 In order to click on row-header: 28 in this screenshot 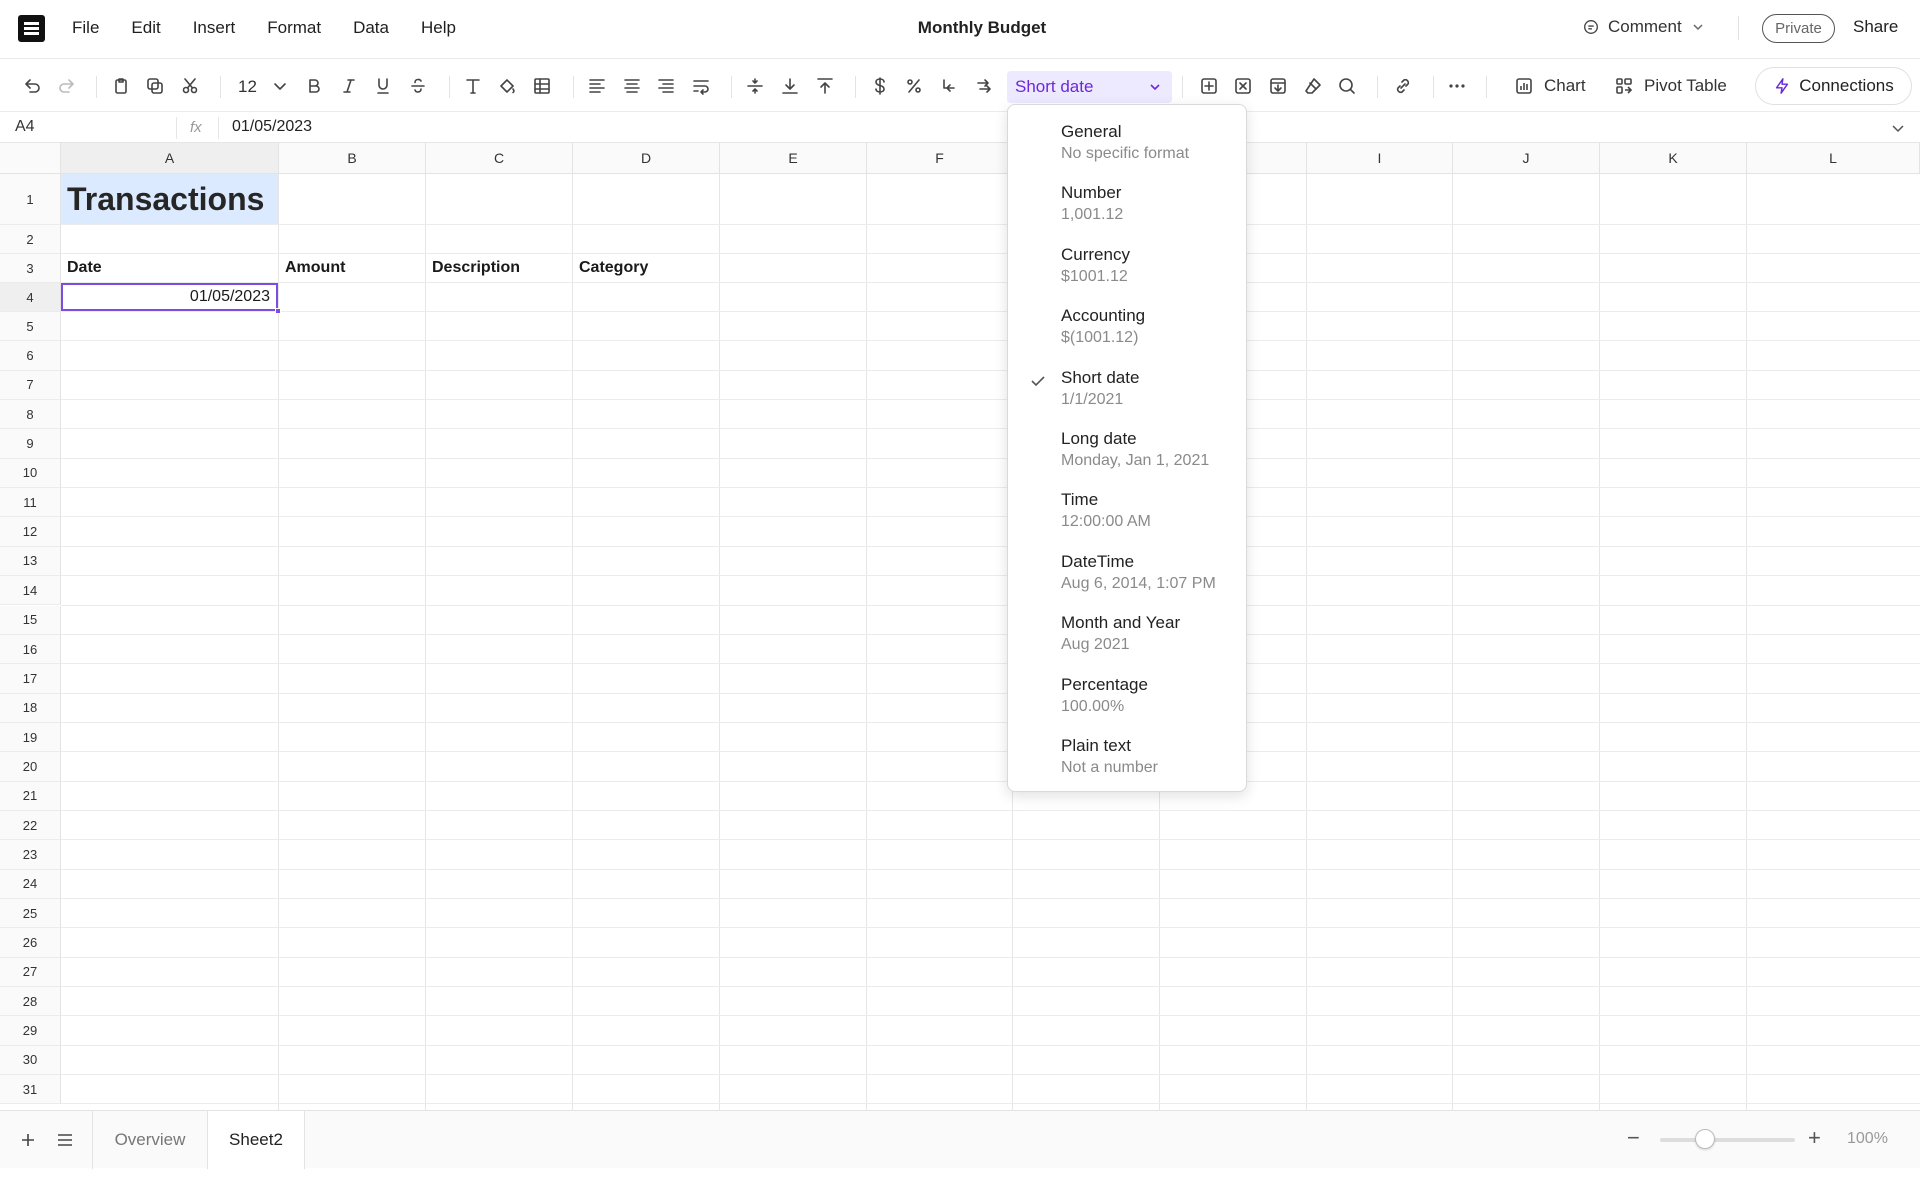, I will do `click(30, 1002)`.